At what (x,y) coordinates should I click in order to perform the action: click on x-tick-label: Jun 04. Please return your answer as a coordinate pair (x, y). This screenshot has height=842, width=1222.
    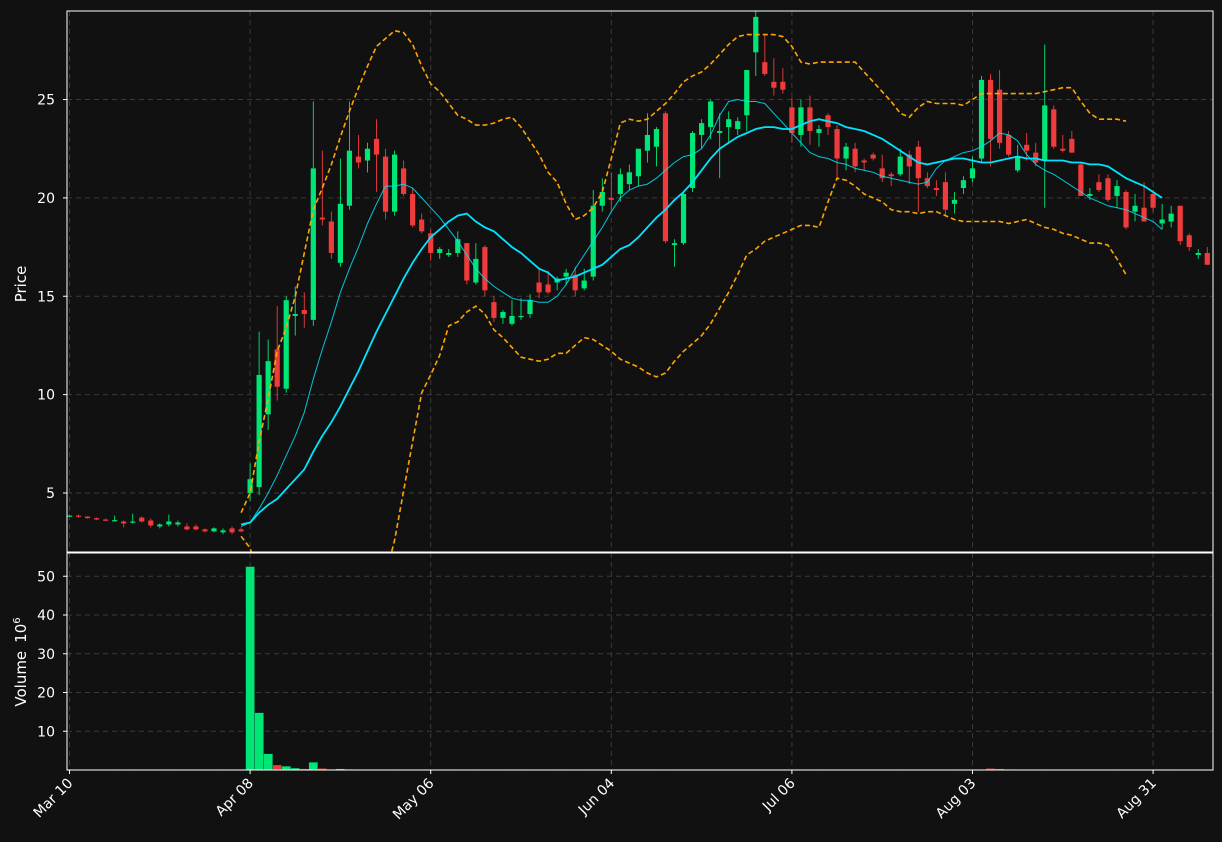
    Looking at the image, I should click on (596, 796).